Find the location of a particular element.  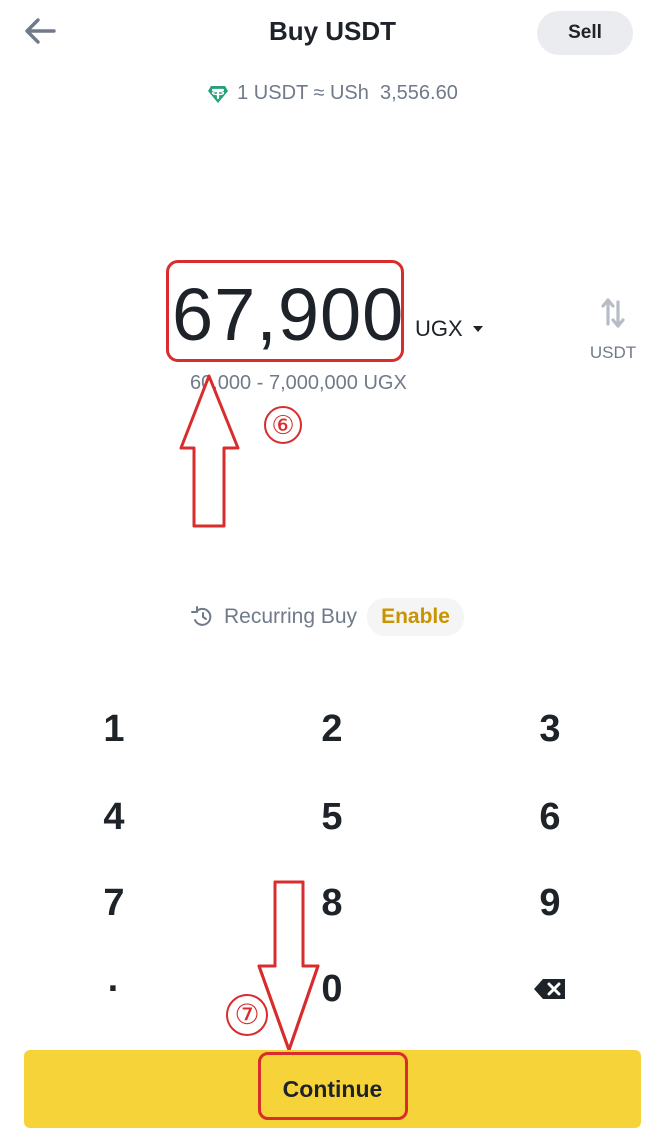

sell-button: Sell is located at coordinates (585, 33).